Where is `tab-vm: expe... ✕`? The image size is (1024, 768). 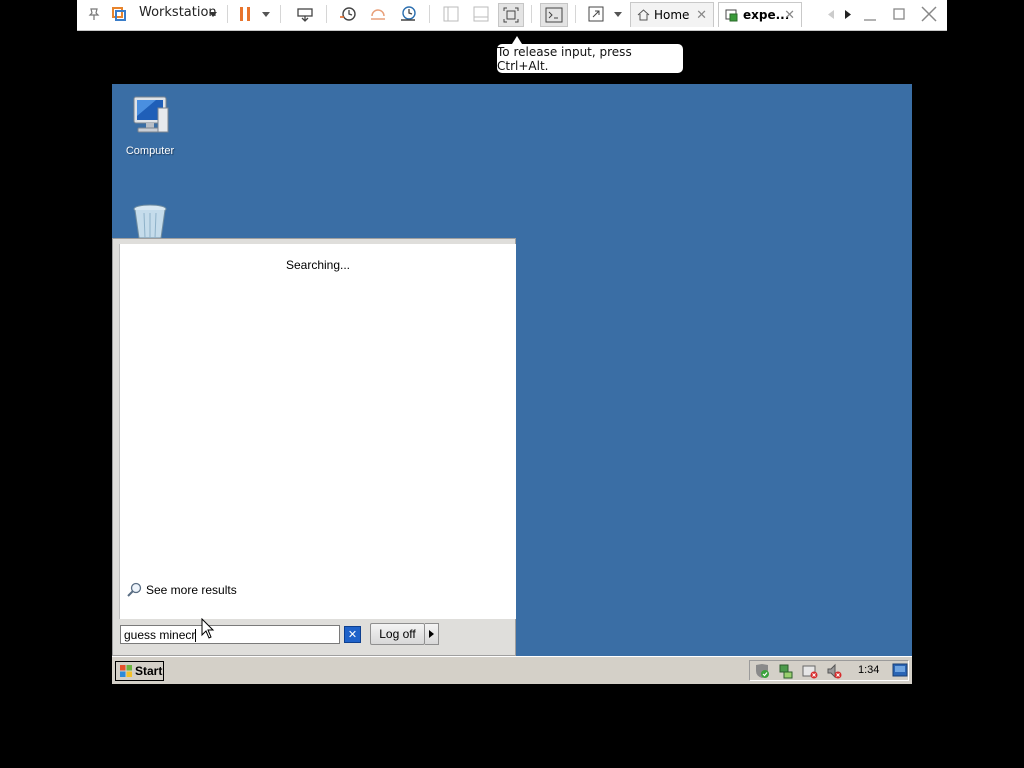 tab-vm: expe... ✕ is located at coordinates (760, 14).